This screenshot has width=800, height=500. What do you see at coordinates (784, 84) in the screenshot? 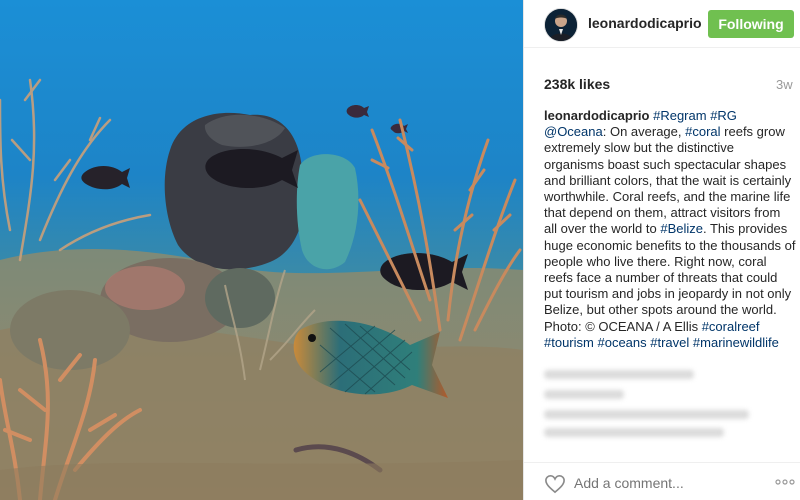
I see `post-timestamp: 3w` at bounding box center [784, 84].